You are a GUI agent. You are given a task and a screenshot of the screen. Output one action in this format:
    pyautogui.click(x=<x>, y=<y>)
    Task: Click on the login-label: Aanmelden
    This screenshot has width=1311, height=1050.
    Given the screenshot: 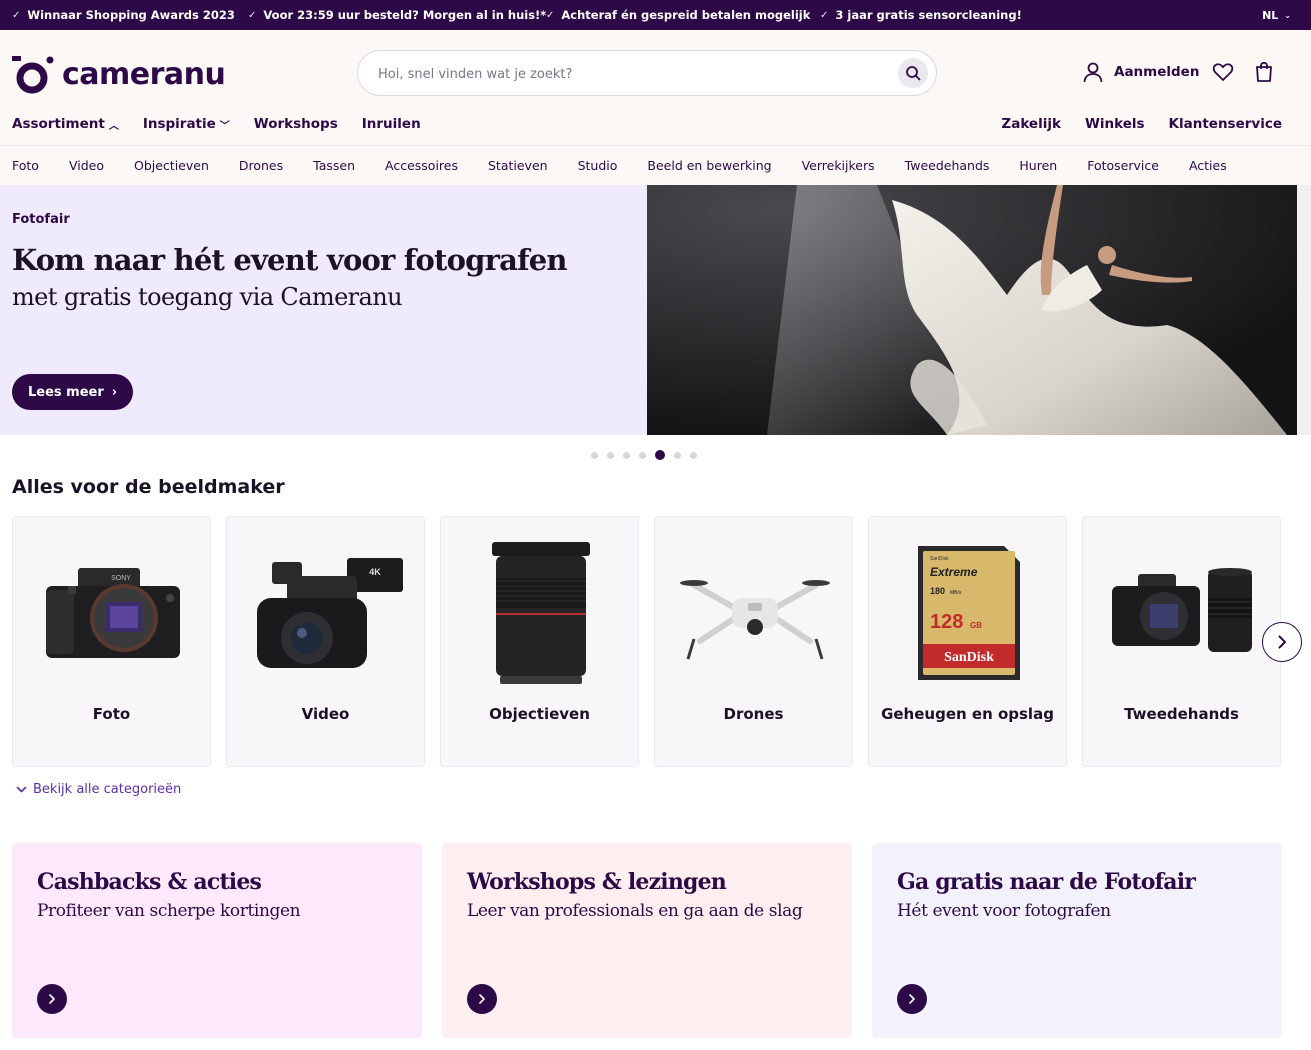 What is the action you would take?
    pyautogui.click(x=1157, y=72)
    